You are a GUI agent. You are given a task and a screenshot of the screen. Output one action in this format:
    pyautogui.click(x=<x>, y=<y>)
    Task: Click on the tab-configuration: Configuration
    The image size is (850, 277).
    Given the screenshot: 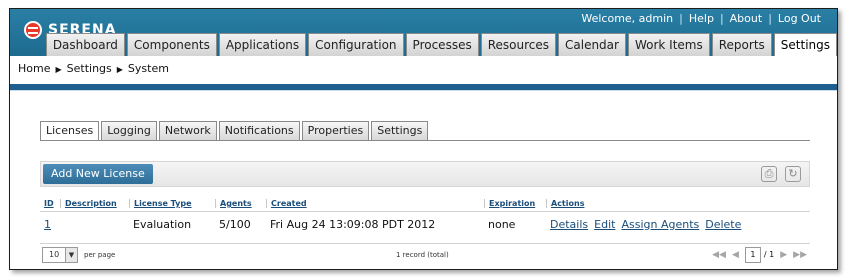 What is the action you would take?
    pyautogui.click(x=356, y=44)
    